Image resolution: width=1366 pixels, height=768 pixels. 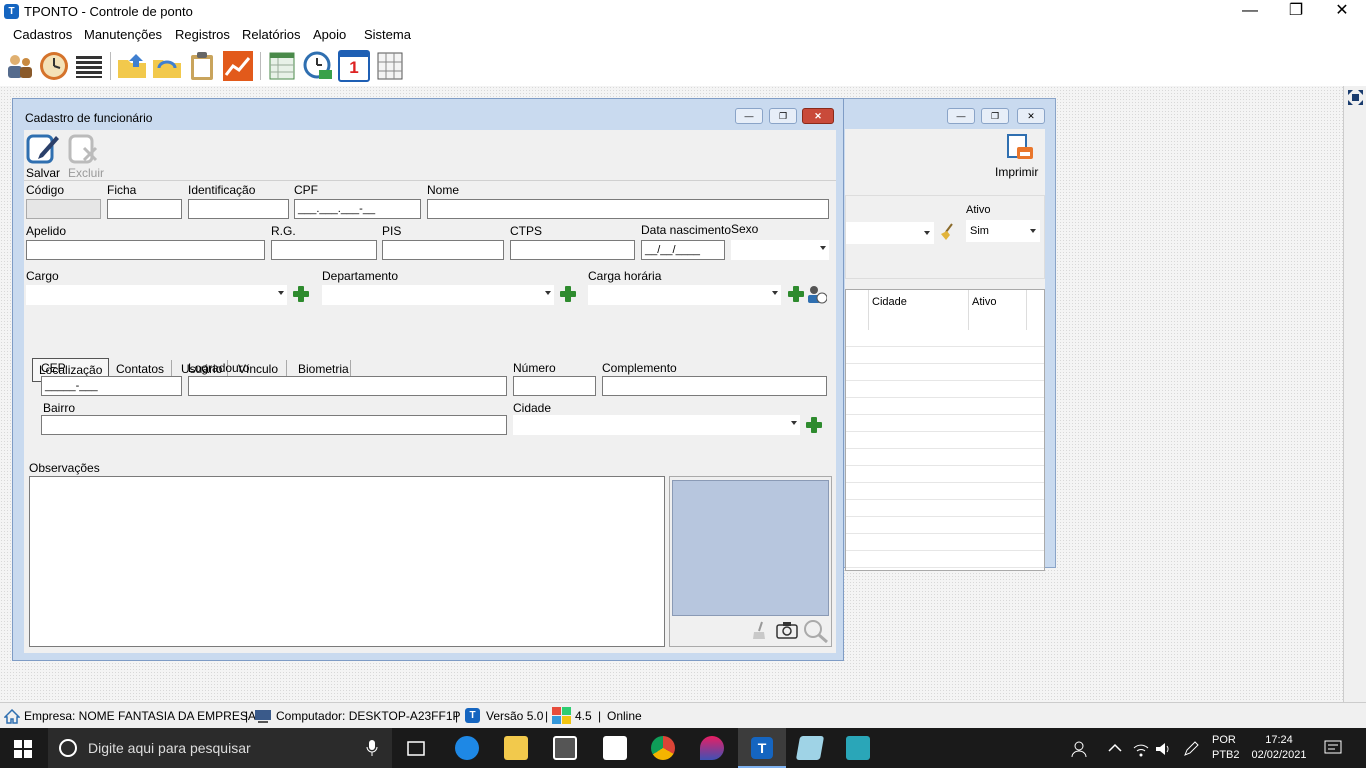 I want to click on logradouro-field, so click(x=347, y=386).